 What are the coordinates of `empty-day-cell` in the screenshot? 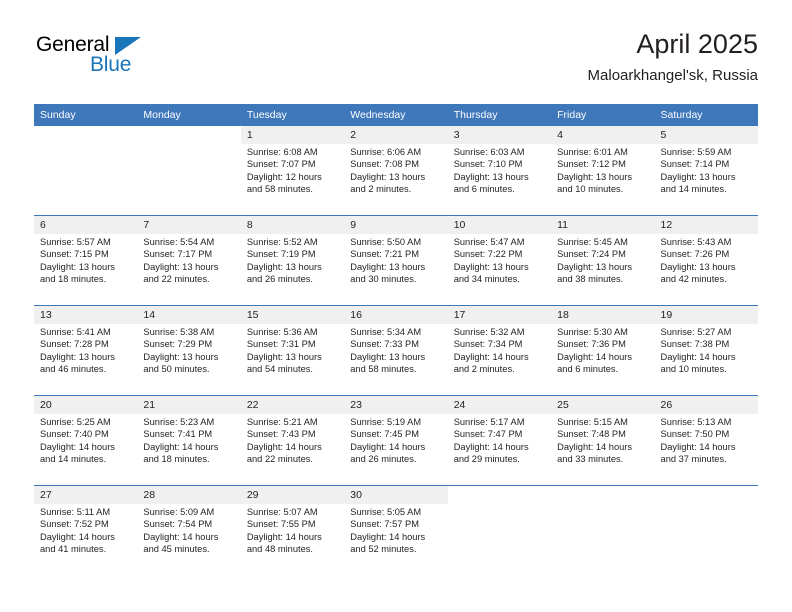 It's located at (499, 530).